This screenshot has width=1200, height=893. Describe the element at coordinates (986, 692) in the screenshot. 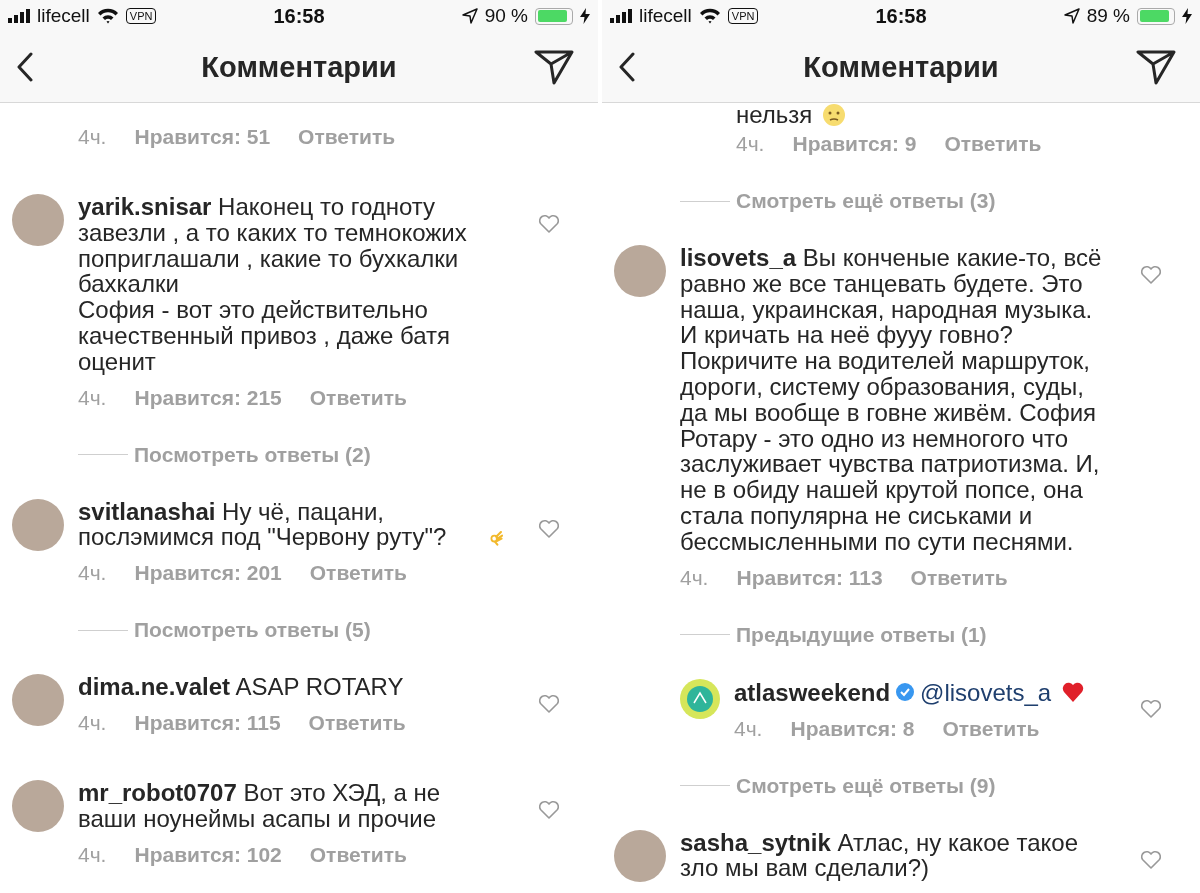

I see `mention-link: @lisovets_a` at that location.